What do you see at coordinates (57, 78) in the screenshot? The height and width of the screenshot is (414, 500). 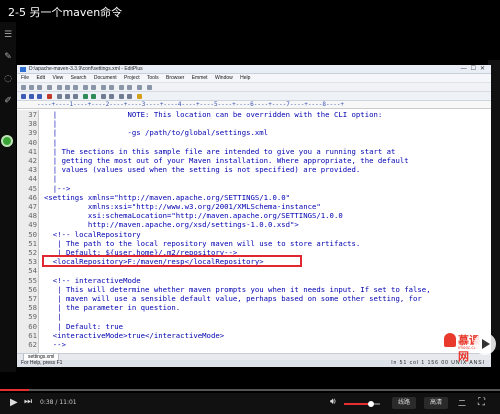 I see `menu-view: View` at bounding box center [57, 78].